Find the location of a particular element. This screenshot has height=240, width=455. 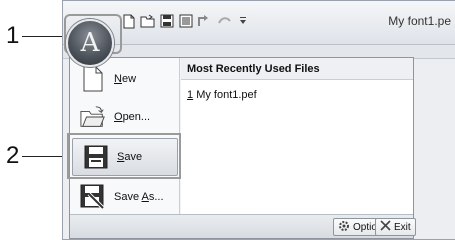

exit-label: Exit is located at coordinates (402, 227).